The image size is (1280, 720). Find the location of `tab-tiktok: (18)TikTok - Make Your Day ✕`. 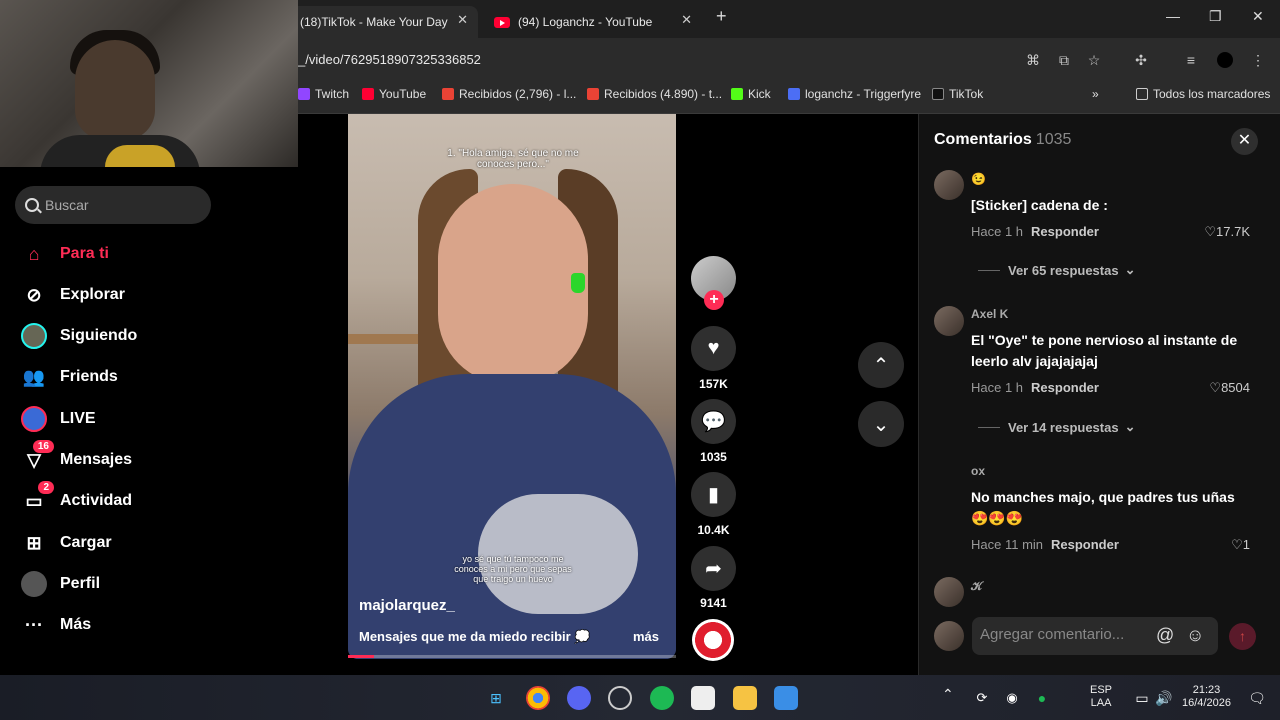

tab-tiktok: (18)TikTok - Make Your Day ✕ is located at coordinates (384, 22).